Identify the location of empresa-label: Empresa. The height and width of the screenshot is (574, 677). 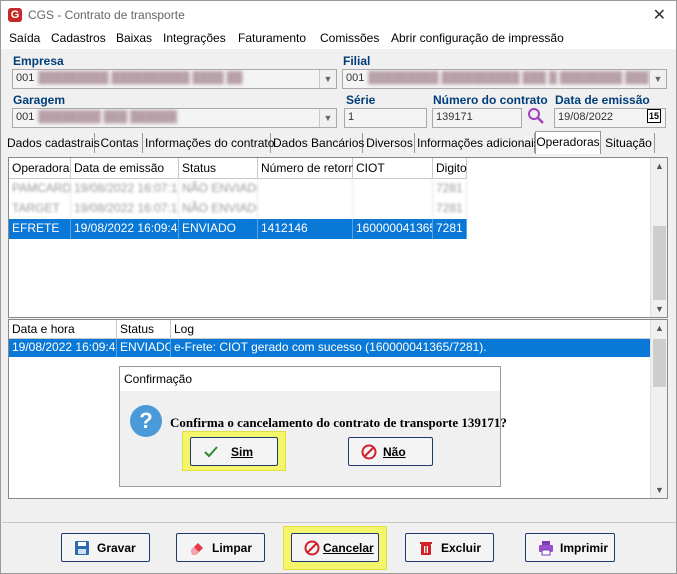
(38, 61).